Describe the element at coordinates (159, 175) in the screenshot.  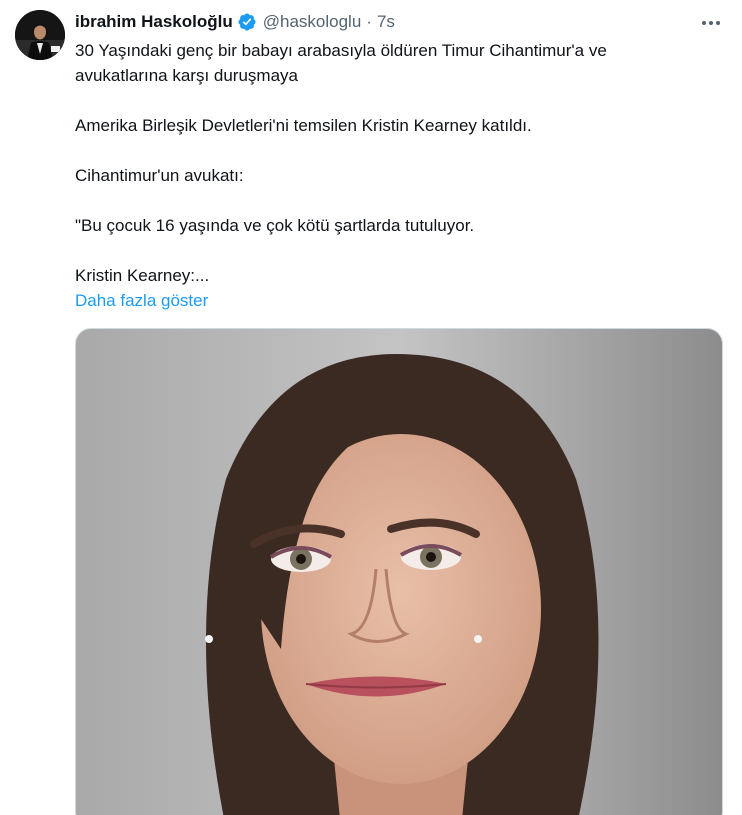
I see `tweet-paragraph: Cihantimur'un avukatı:` at that location.